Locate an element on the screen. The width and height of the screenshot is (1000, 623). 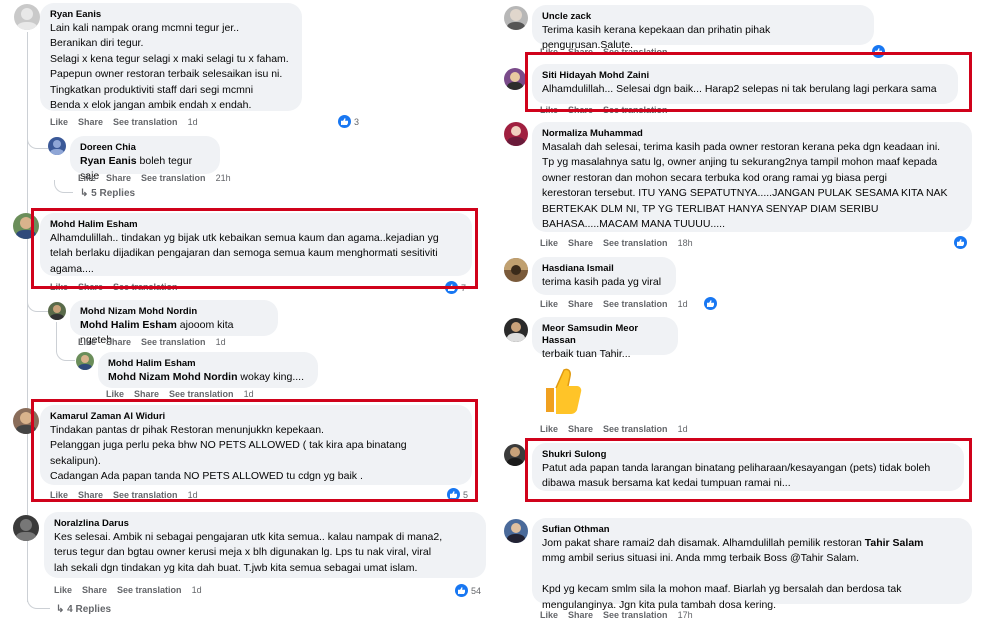
reaction-count: 54 is located at coordinates (468, 590).